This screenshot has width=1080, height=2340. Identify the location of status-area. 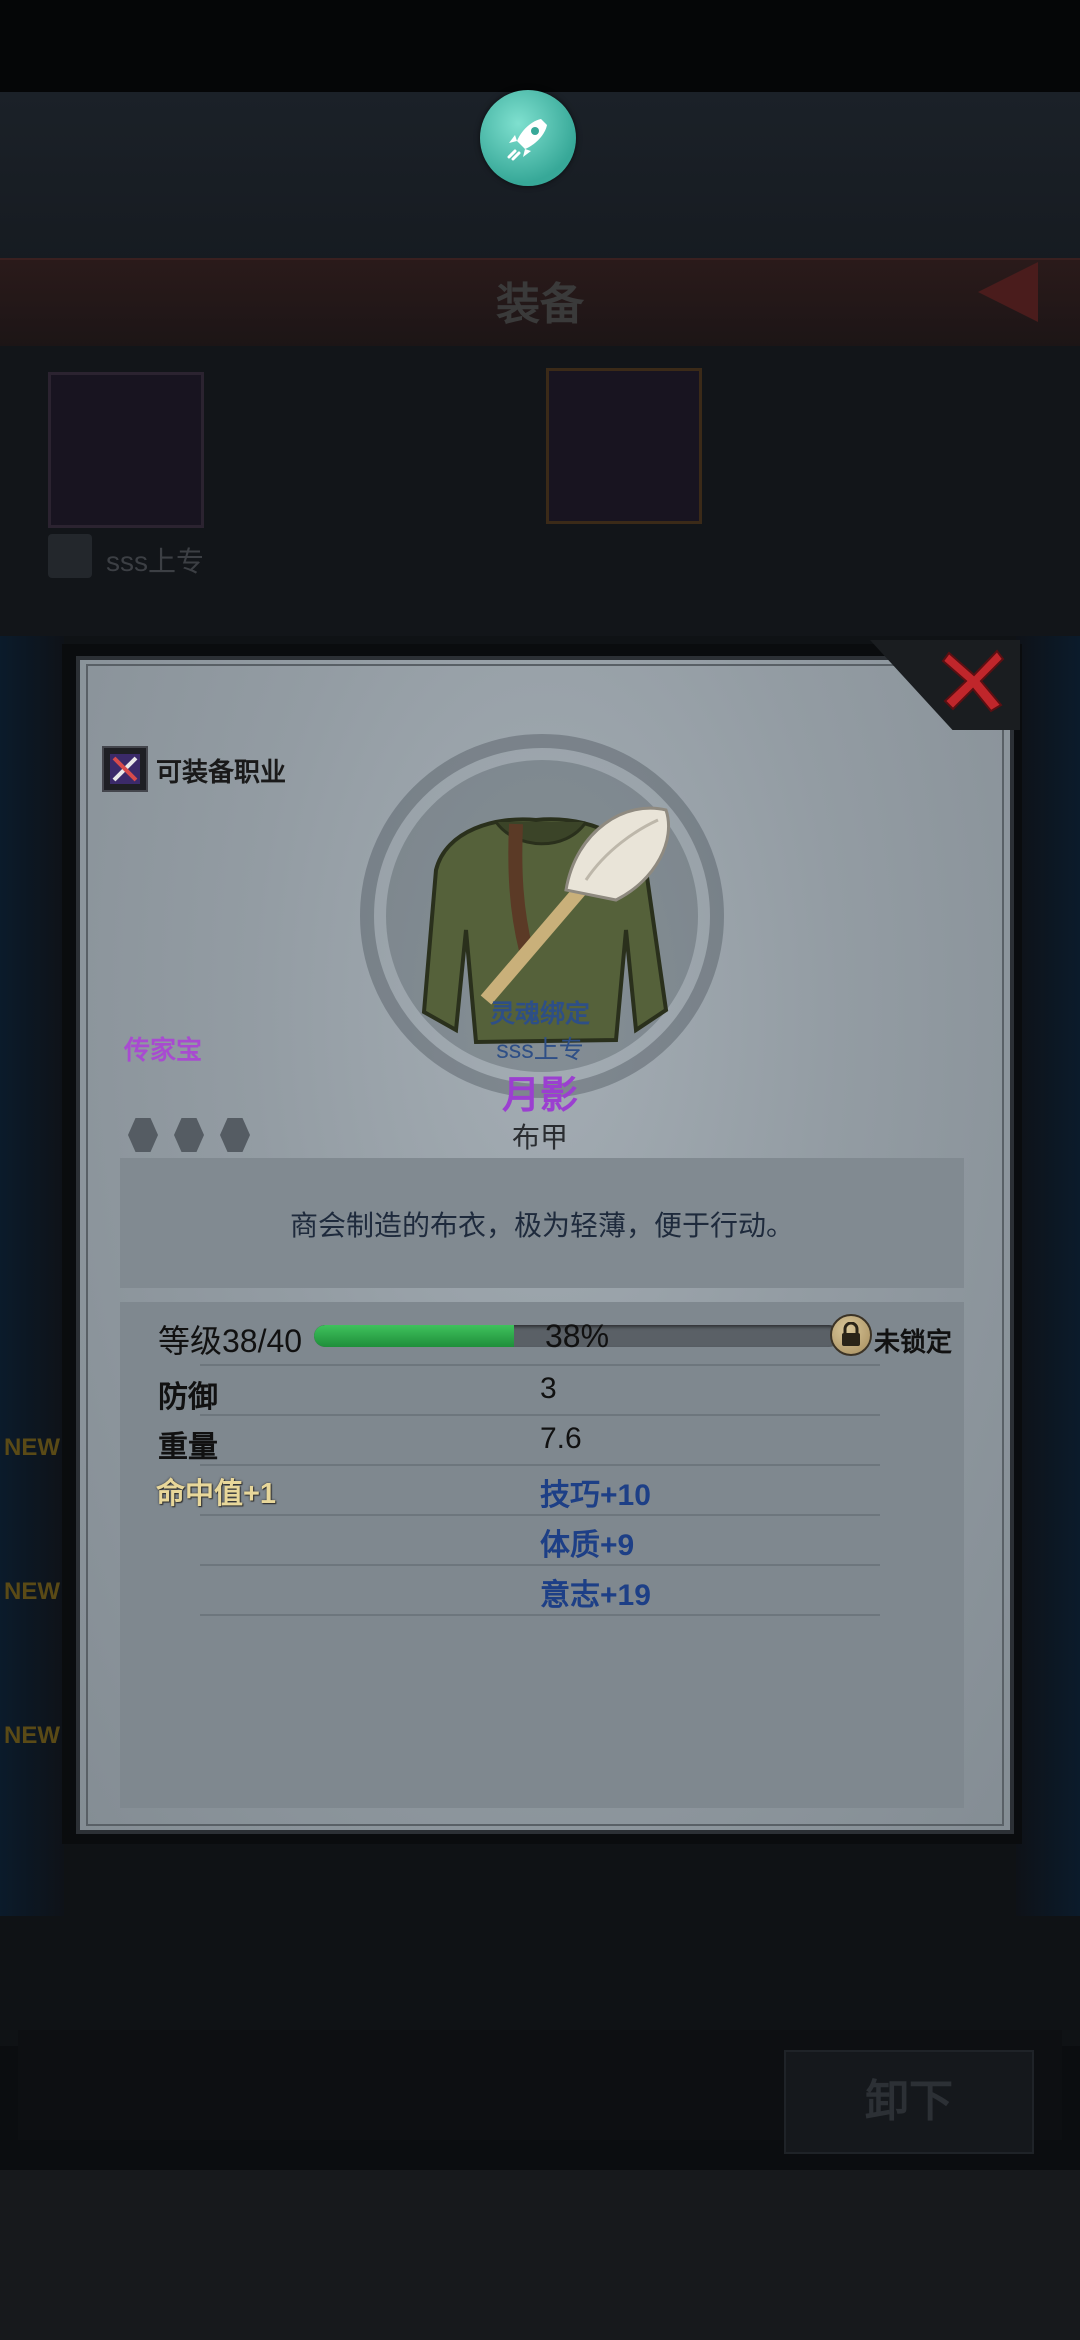
(540, 46).